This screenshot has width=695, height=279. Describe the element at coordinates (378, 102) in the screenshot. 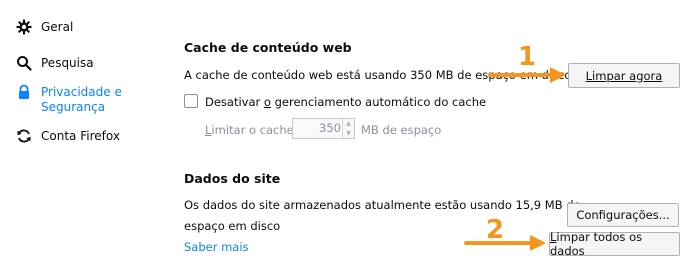

I see `checkbox-label-suffix: gerenciamento automático do cache` at that location.